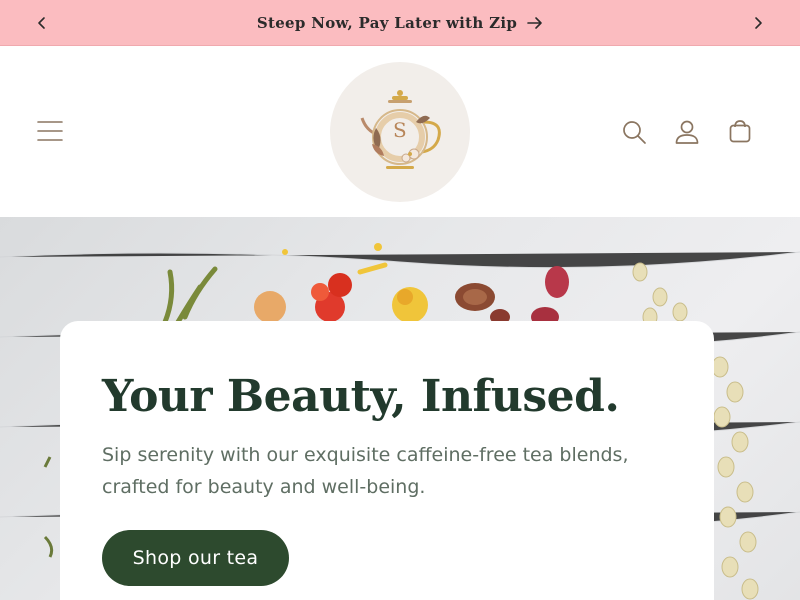 The height and width of the screenshot is (600, 800). I want to click on hero-title: Your Beauty, Infused., so click(361, 396).